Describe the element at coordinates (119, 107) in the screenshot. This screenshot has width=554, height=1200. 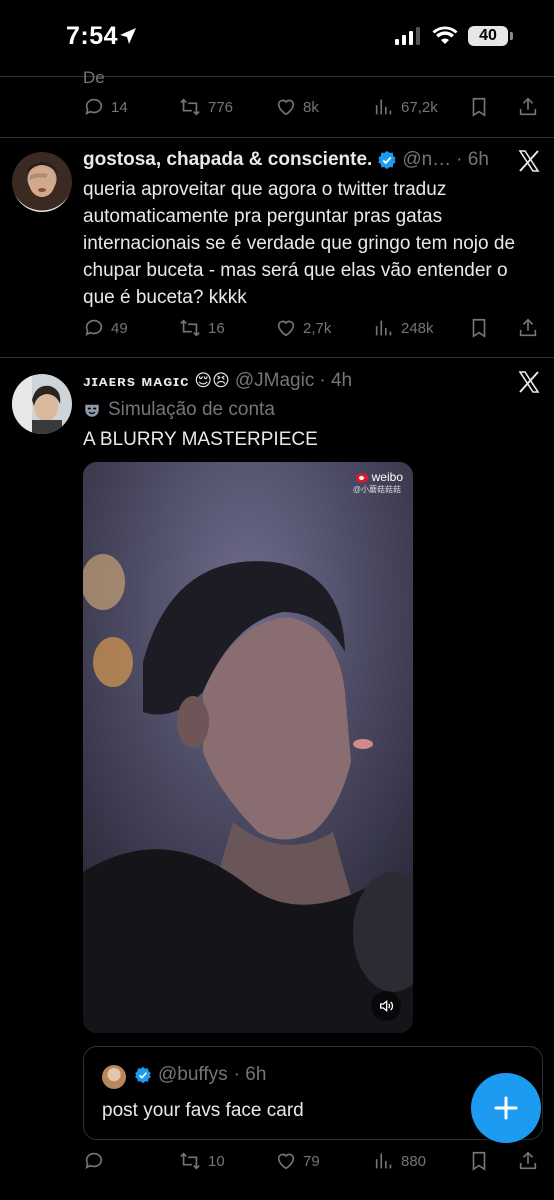
I see `reply-count: 14` at that location.